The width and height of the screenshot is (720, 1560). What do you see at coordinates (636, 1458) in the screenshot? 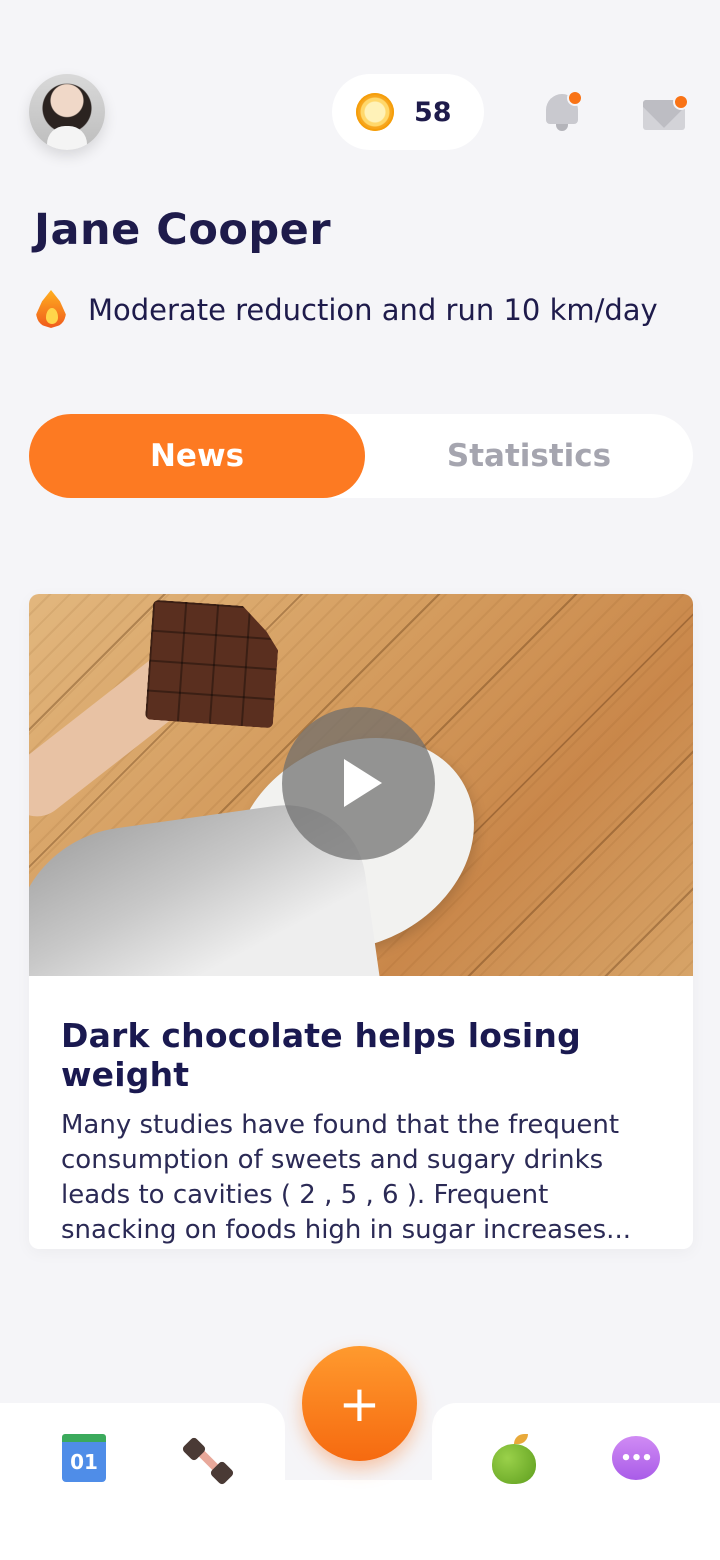
I see `chat-glyph: •••` at bounding box center [636, 1458].